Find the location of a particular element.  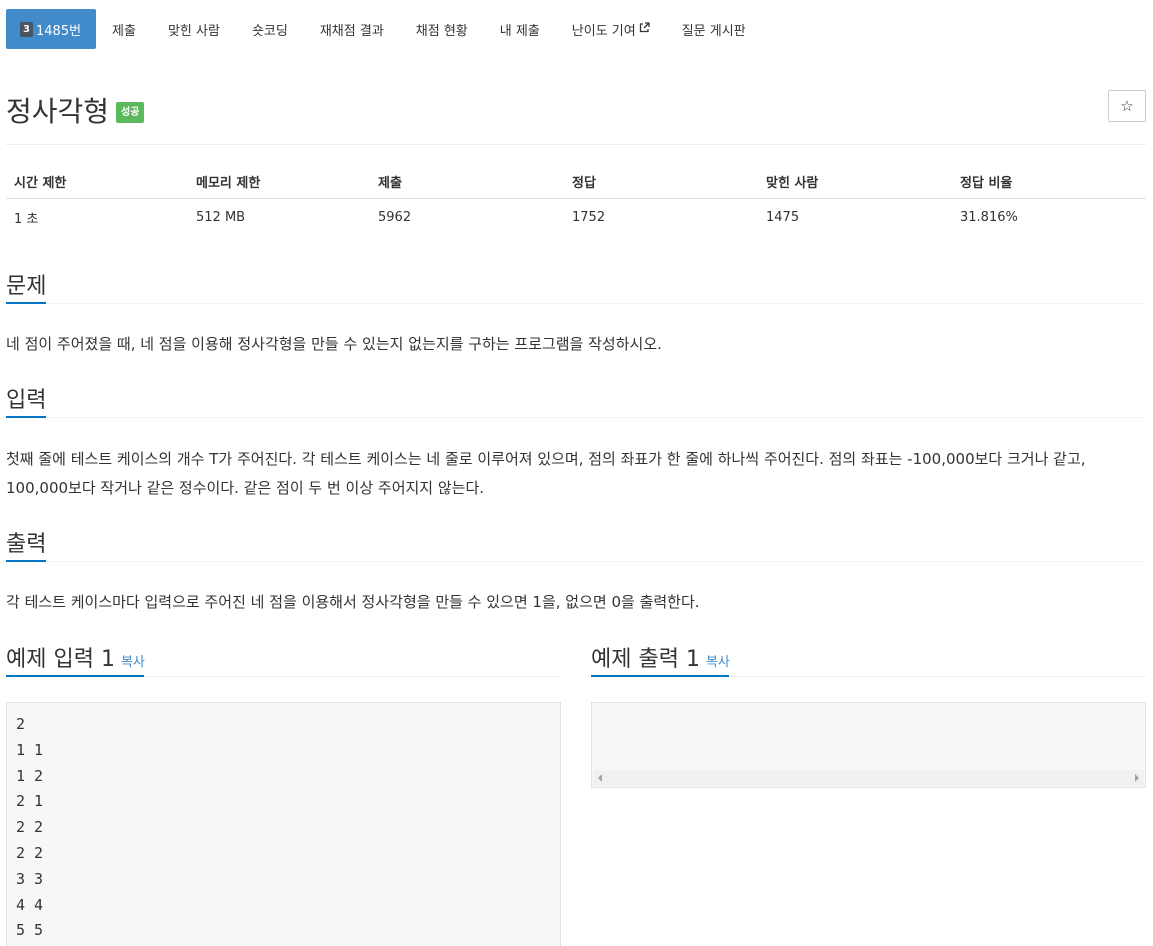

value-time-limit: 1 초 is located at coordinates (26, 219).